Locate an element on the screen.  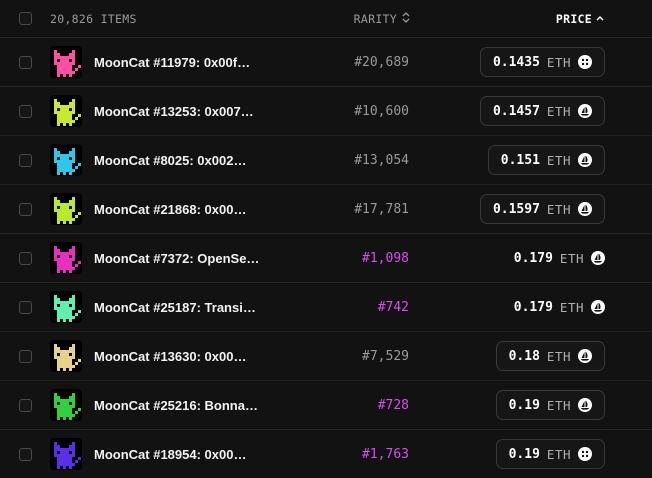
rarity-sort-header: RARITY is located at coordinates (382, 19).